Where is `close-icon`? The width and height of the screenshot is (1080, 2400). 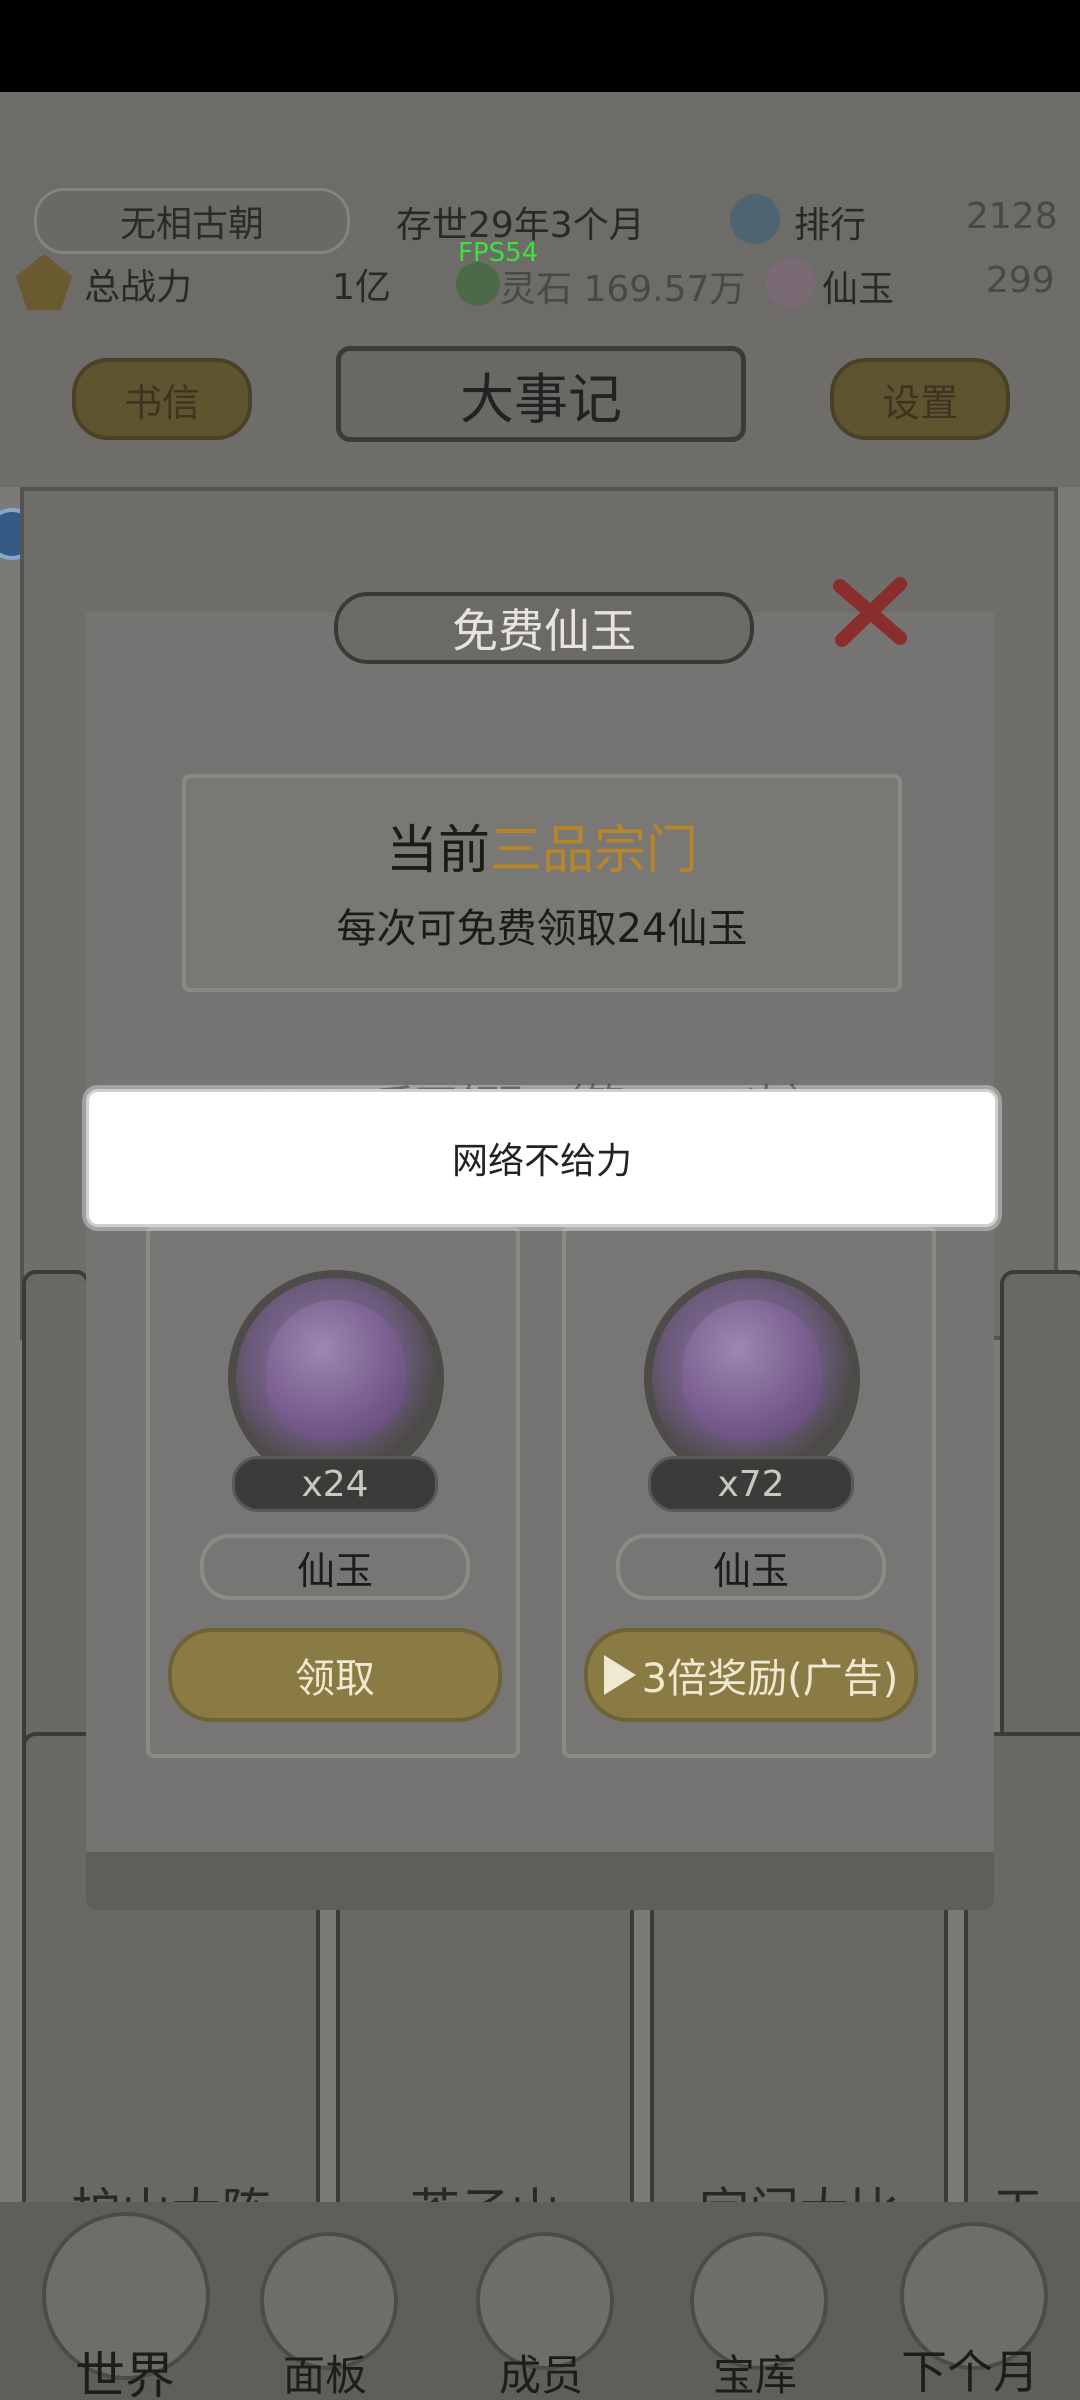
close-icon is located at coordinates (870, 612).